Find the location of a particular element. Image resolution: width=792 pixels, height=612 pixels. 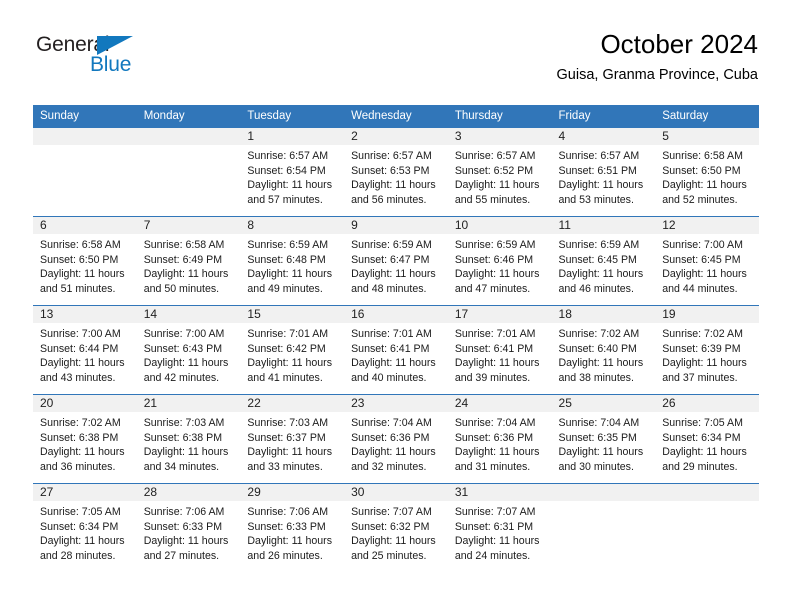

daylight-text: Daylight: 11 hours and 42 minutes. is located at coordinates (186, 370).